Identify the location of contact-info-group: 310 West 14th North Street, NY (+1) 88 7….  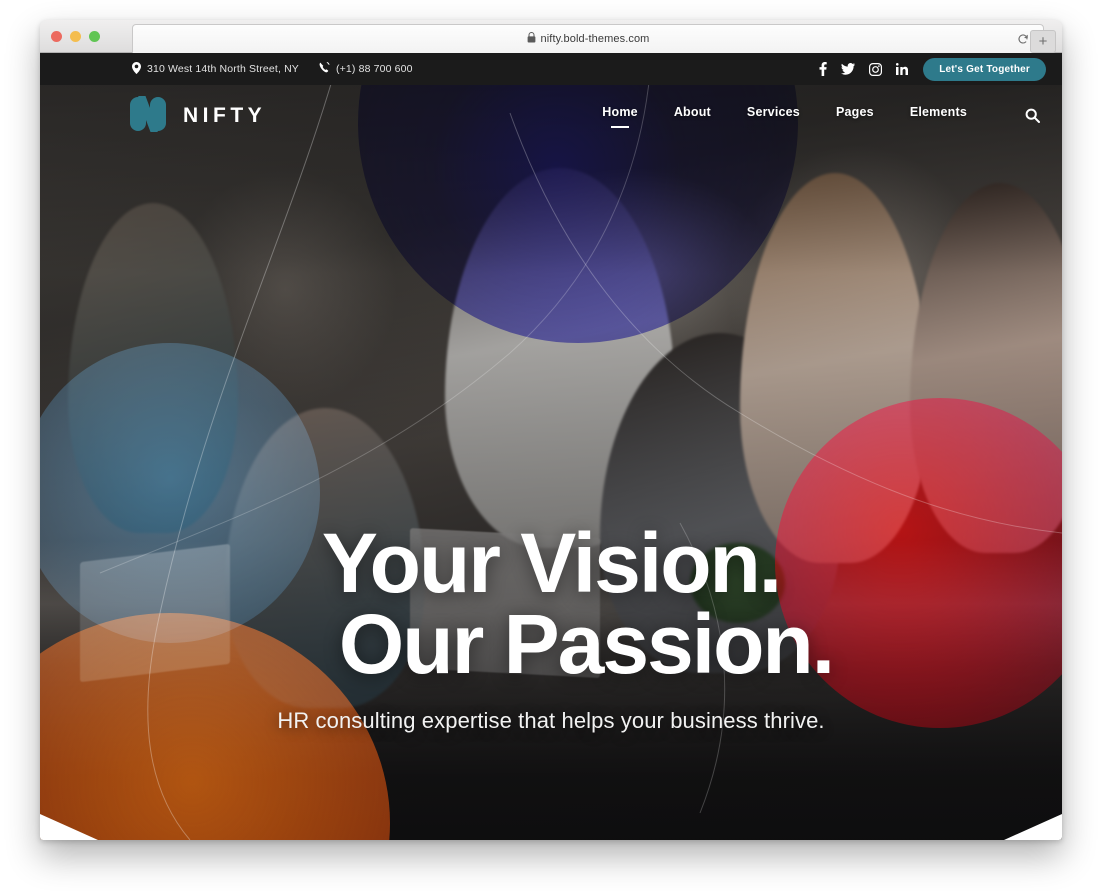
(272, 69).